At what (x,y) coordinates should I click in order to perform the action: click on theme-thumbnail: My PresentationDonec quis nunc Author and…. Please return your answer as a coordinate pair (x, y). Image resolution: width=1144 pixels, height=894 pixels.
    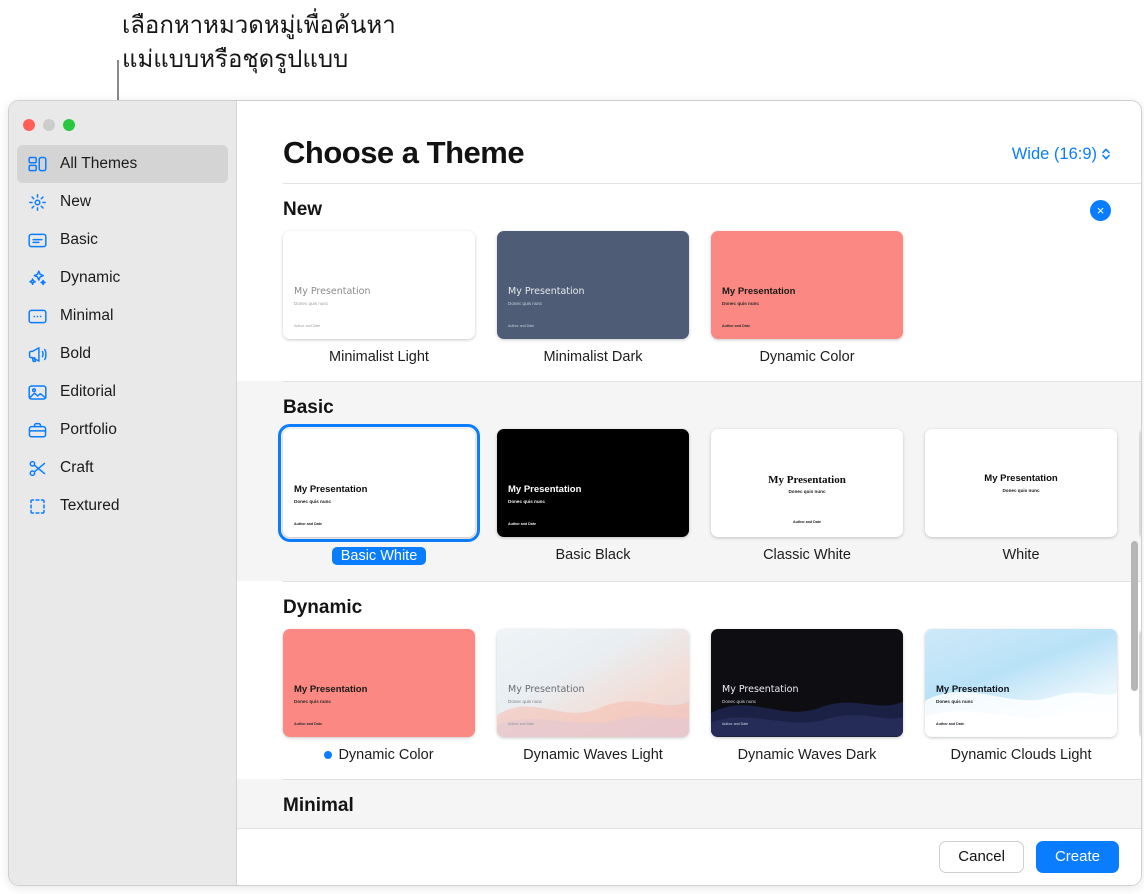
    Looking at the image, I should click on (379, 483).